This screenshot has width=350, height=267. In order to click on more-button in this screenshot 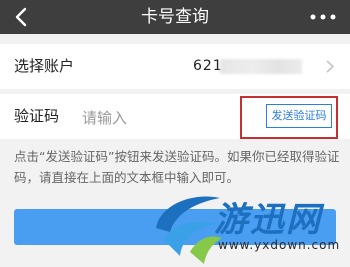, I will do `click(323, 17)`.